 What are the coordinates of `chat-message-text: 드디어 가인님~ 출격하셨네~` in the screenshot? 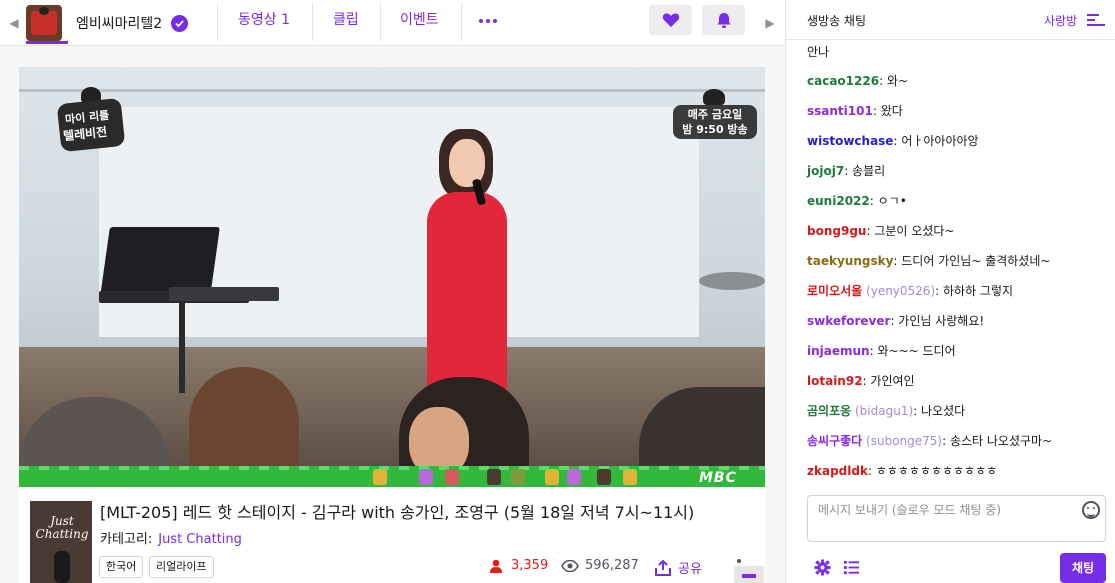 It's located at (976, 261).